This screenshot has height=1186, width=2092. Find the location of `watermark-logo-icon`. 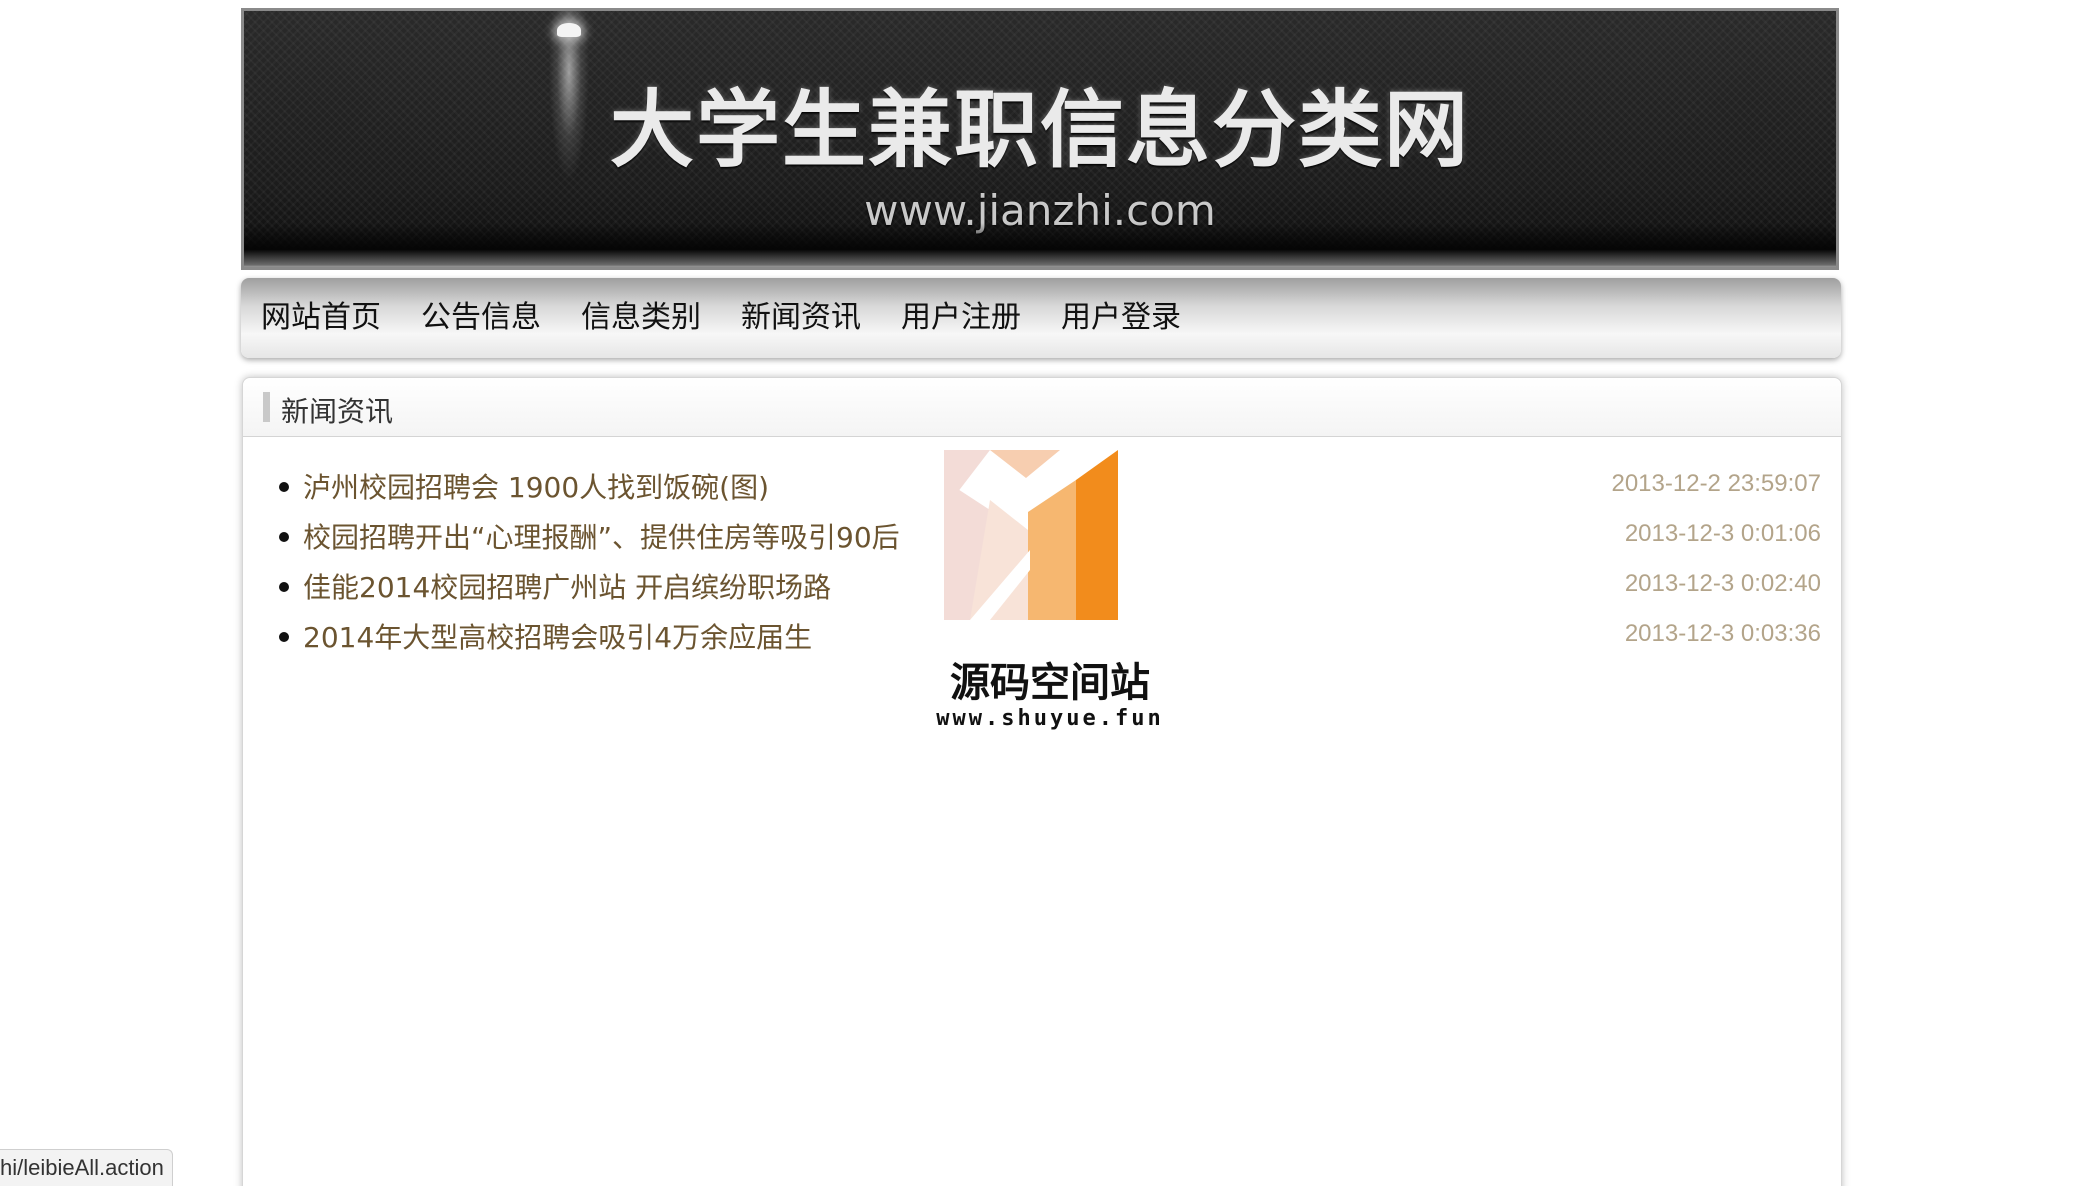

watermark-logo-icon is located at coordinates (1031, 535).